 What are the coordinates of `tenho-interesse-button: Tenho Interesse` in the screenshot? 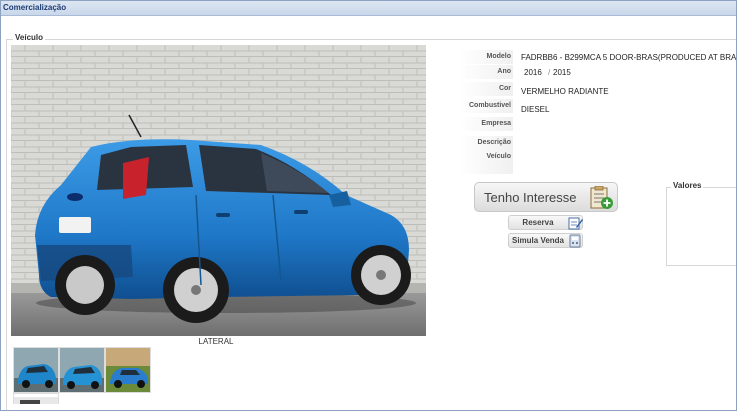 It's located at (546, 197).